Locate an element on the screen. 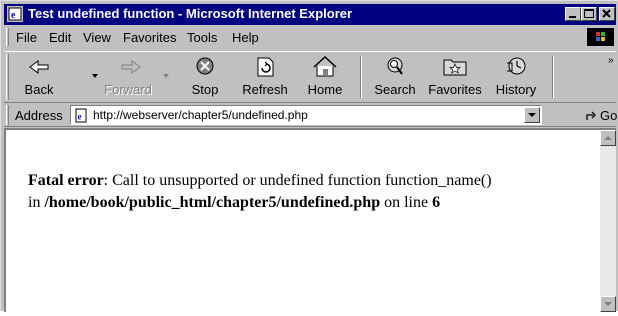 This screenshot has width=618, height=316. menu-help: Help is located at coordinates (245, 37).